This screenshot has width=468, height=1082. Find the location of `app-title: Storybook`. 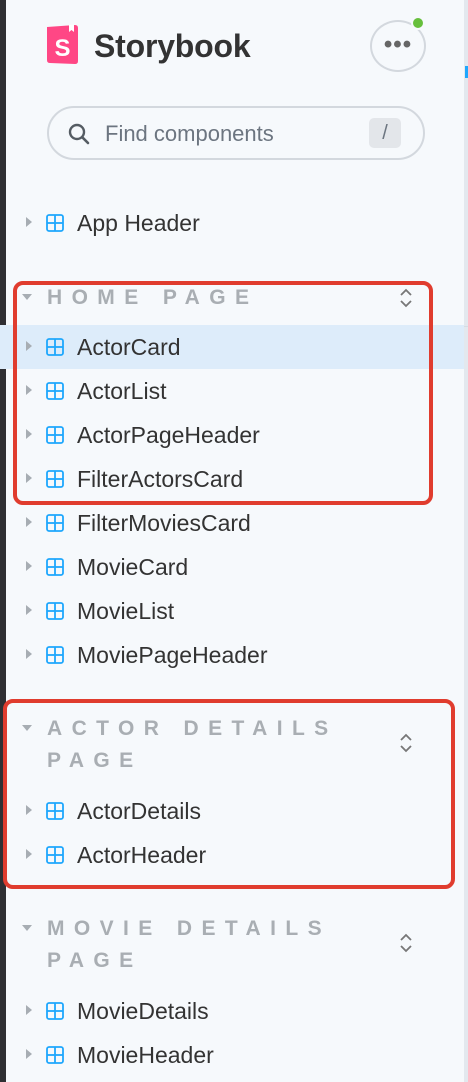

app-title: Storybook is located at coordinates (172, 46).